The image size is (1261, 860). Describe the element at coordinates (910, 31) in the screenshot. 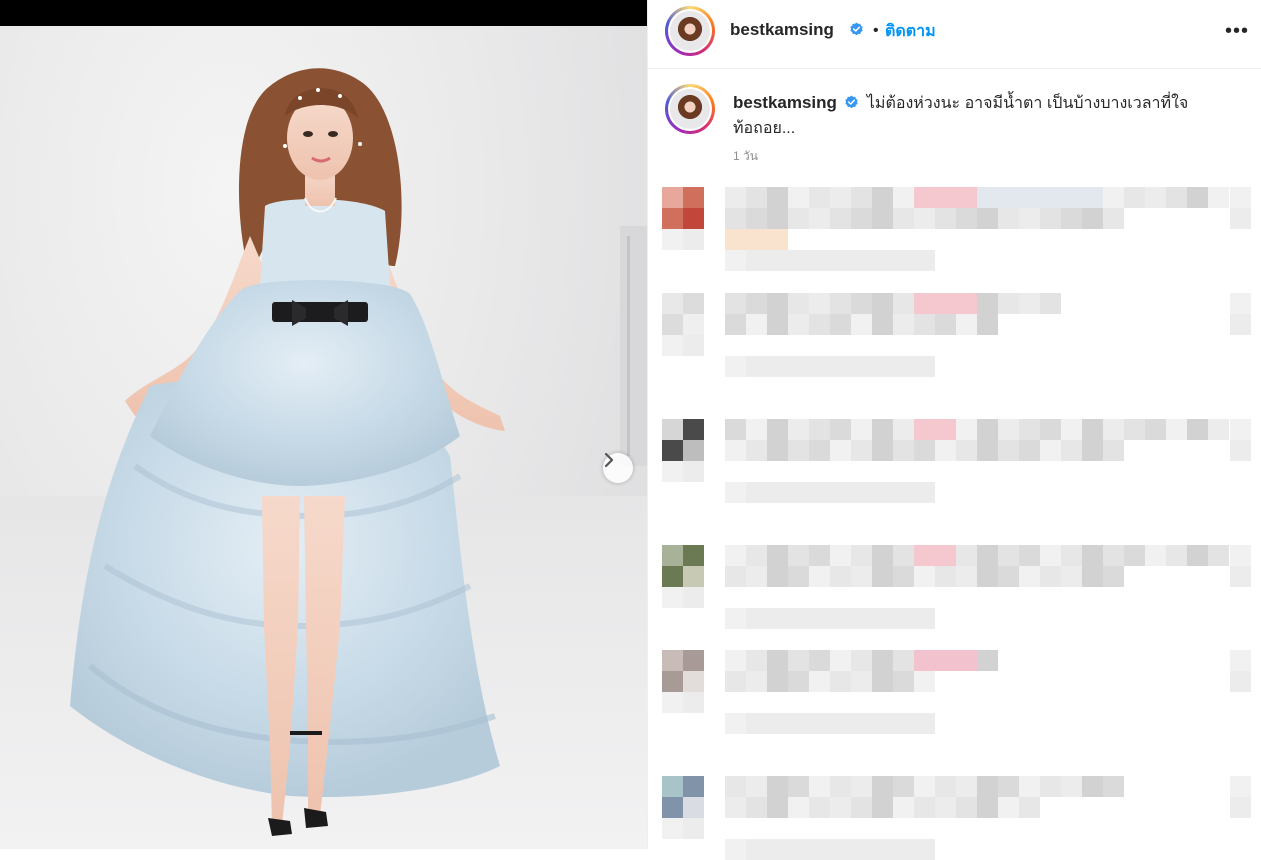

I see `follow-button: ติดตาม` at that location.